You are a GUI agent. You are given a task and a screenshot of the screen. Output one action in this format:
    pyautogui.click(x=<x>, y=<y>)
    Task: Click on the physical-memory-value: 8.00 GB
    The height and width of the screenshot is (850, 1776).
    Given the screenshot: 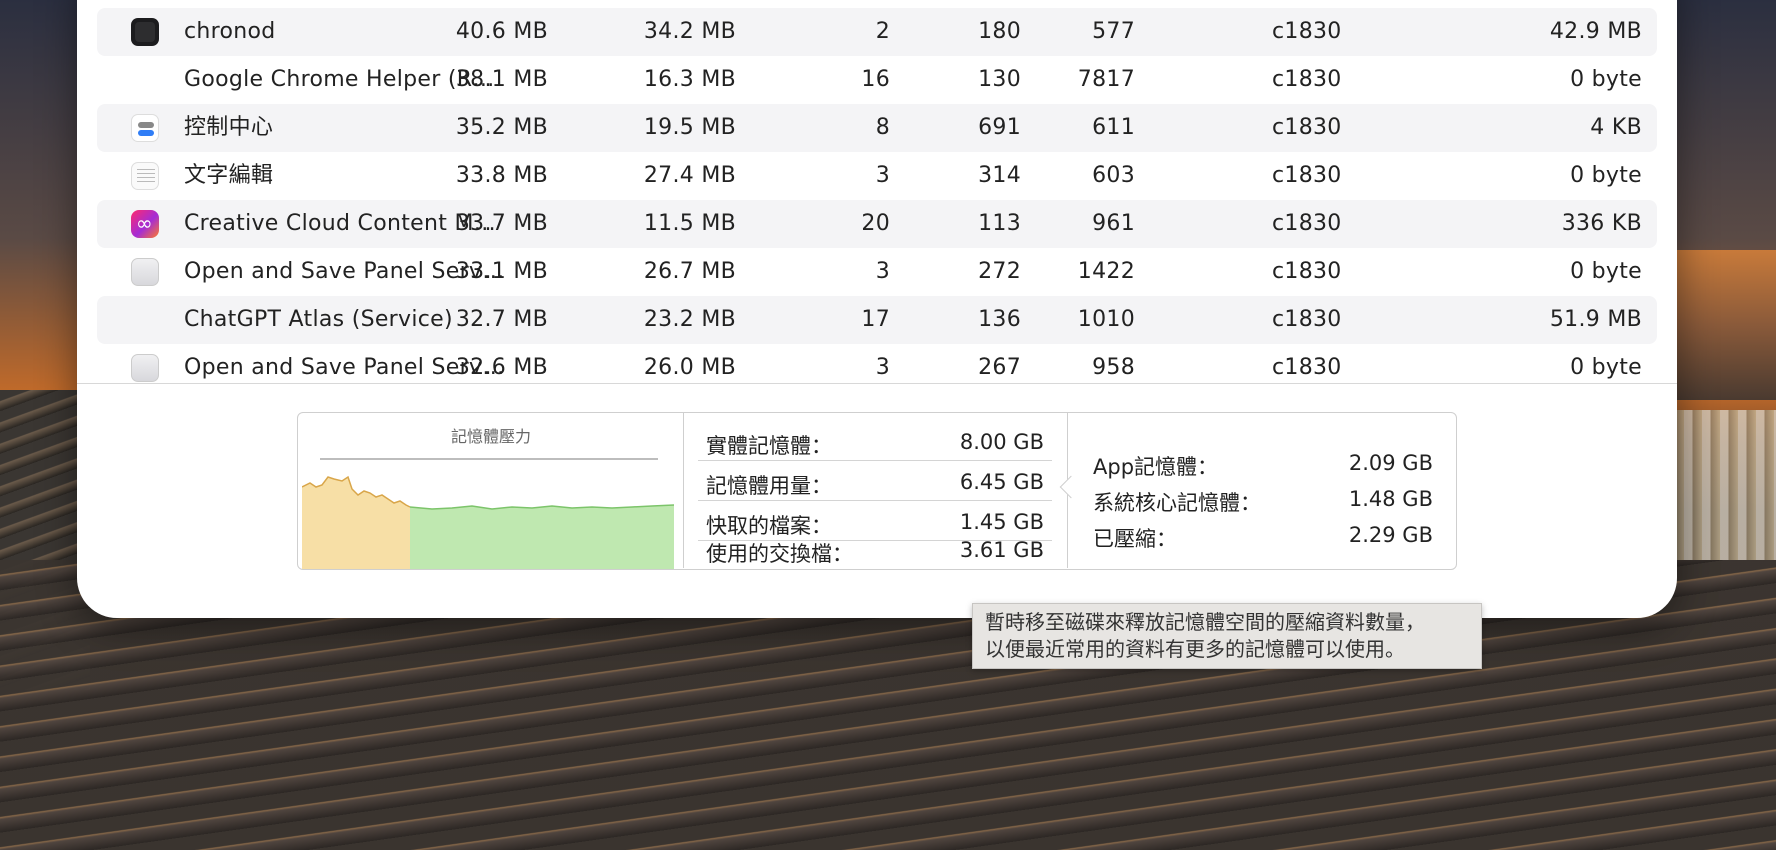 What is the action you would take?
    pyautogui.click(x=1001, y=442)
    